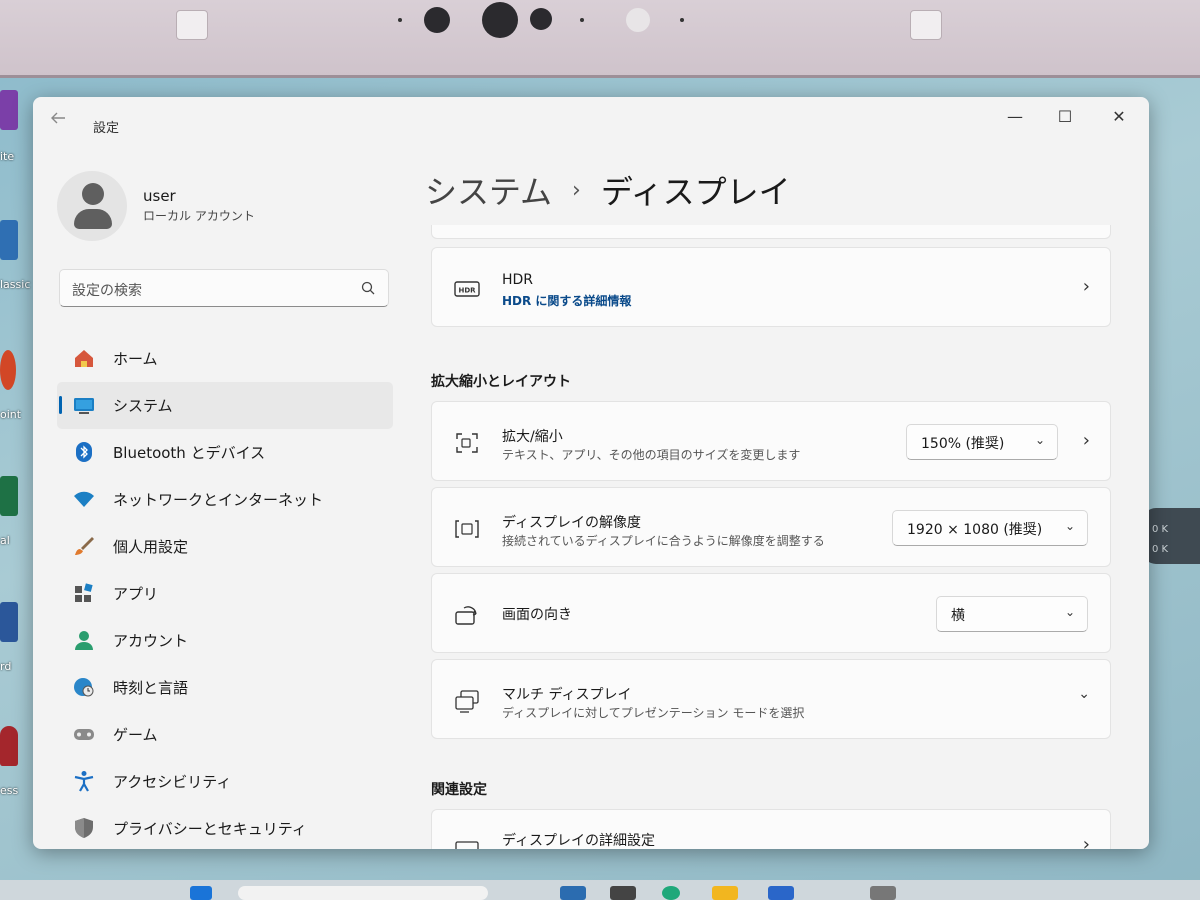 The height and width of the screenshot is (900, 1200). I want to click on bluetooth-icon, so click(84, 452).